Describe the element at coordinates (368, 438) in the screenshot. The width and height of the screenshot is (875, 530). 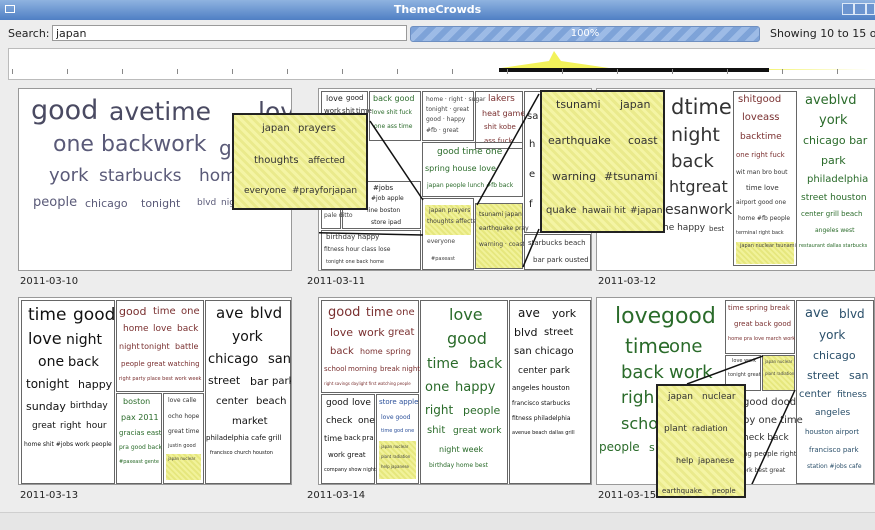
I see `cloud-word: pra` at that location.